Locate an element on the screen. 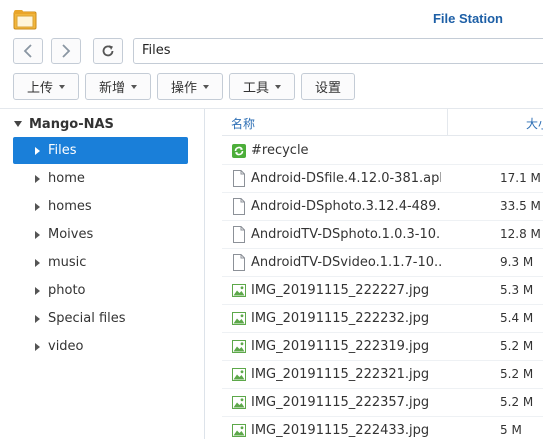 The width and height of the screenshot is (543, 439). file-name: IMG_20191115_222227.jpg is located at coordinates (340, 290).